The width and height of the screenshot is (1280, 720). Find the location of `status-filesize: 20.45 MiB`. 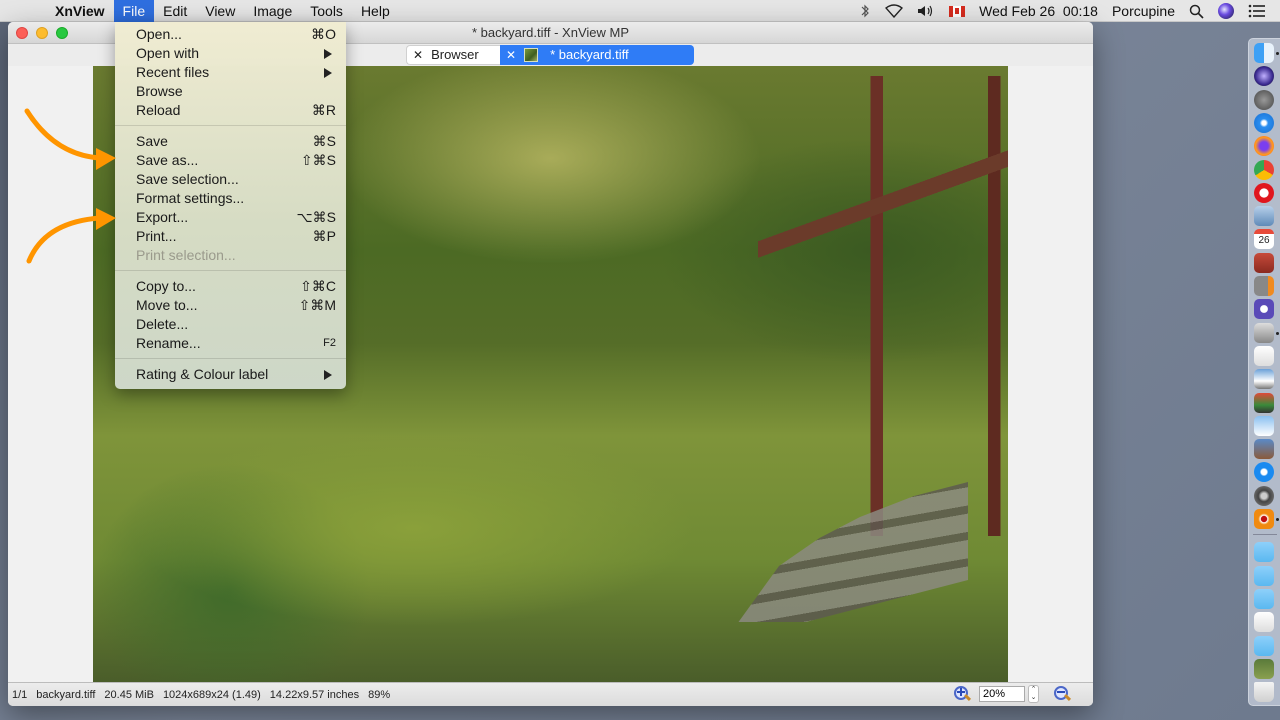

status-filesize: 20.45 MiB is located at coordinates (129, 694).